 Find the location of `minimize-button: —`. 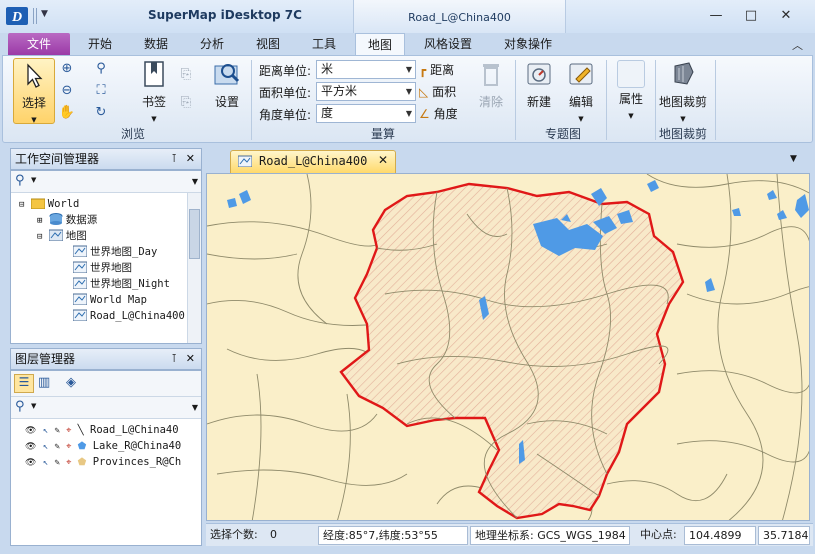

minimize-button: — is located at coordinates (716, 16).